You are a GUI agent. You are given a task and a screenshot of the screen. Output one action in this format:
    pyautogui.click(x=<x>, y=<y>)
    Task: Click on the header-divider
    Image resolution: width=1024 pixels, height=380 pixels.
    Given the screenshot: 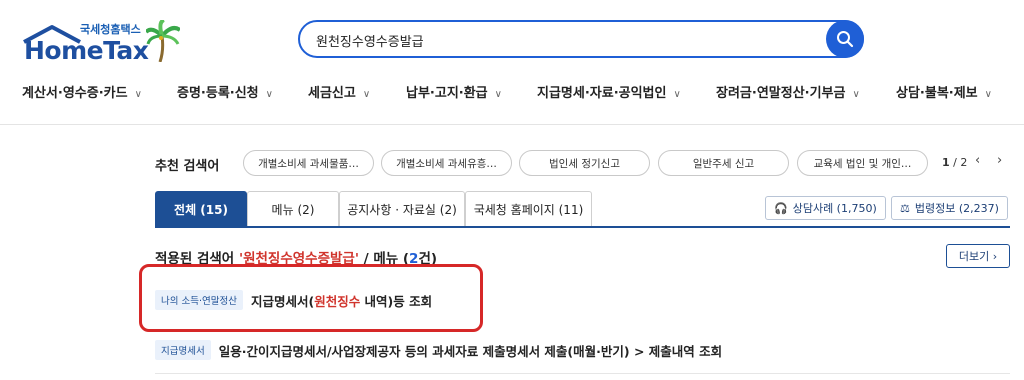 What is the action you would take?
    pyautogui.click(x=512, y=124)
    